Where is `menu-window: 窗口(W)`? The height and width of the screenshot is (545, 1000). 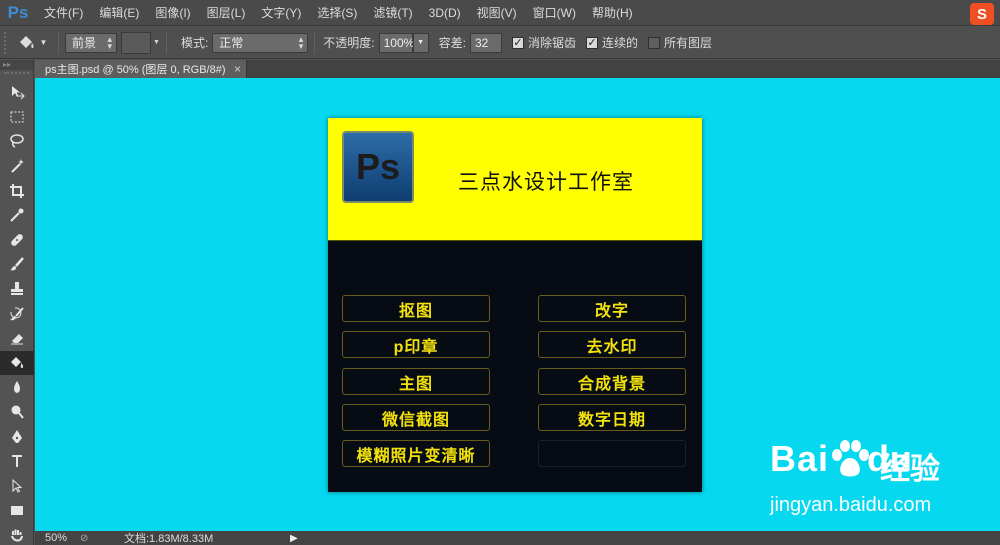
menu-window: 窗口(W) is located at coordinates (554, 13).